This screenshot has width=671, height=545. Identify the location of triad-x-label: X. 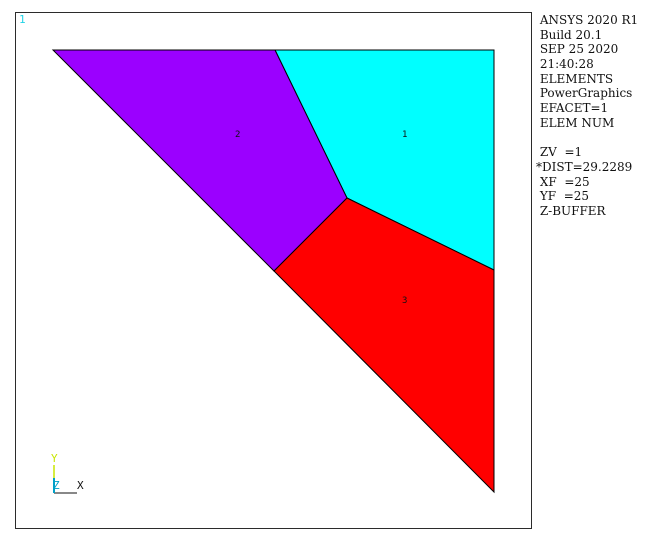
(80, 485).